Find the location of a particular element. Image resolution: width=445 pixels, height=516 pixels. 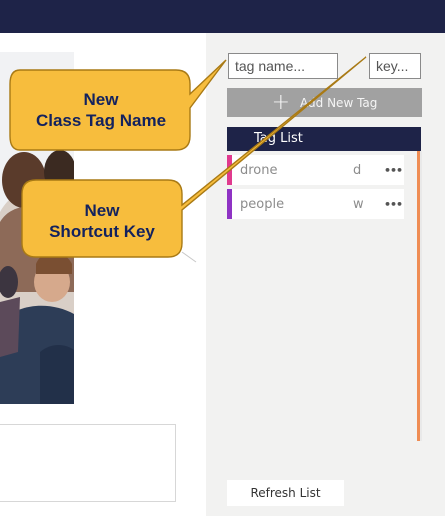

tag-key: d is located at coordinates (357, 170).